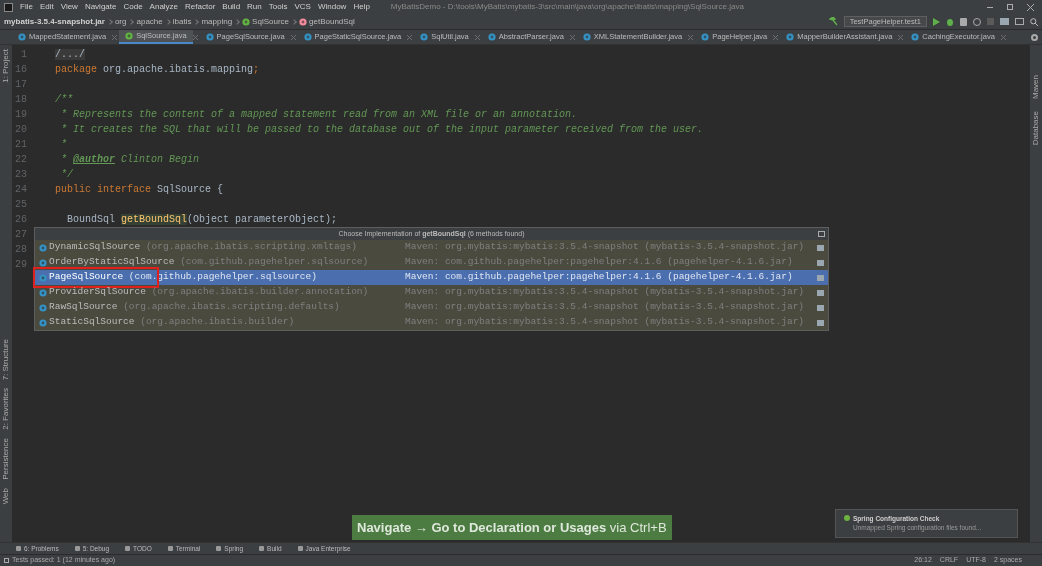 This screenshot has width=1042, height=566. What do you see at coordinates (182, 21) in the screenshot?
I see `breadcrumb: ibatis` at bounding box center [182, 21].